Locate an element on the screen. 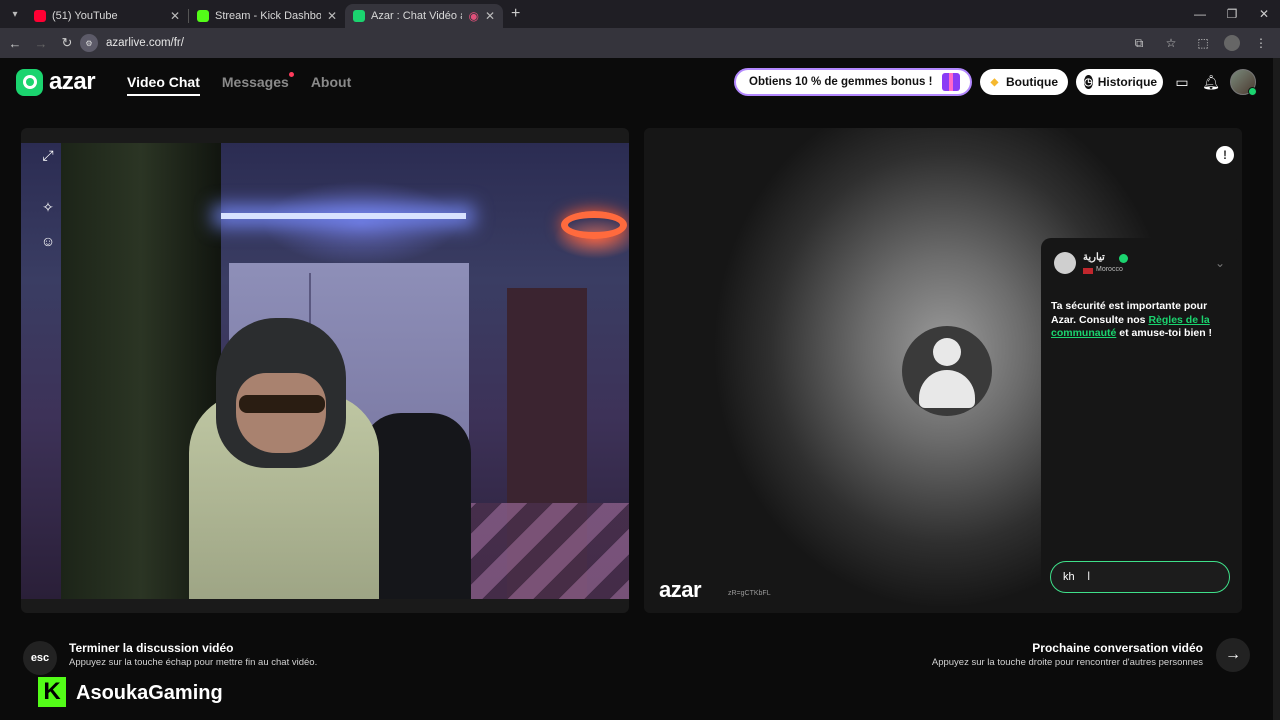 Image resolution: width=1280 pixels, height=720 pixels. tab-label: Azar : Chat Vidéo avec de is located at coordinates (416, 16).